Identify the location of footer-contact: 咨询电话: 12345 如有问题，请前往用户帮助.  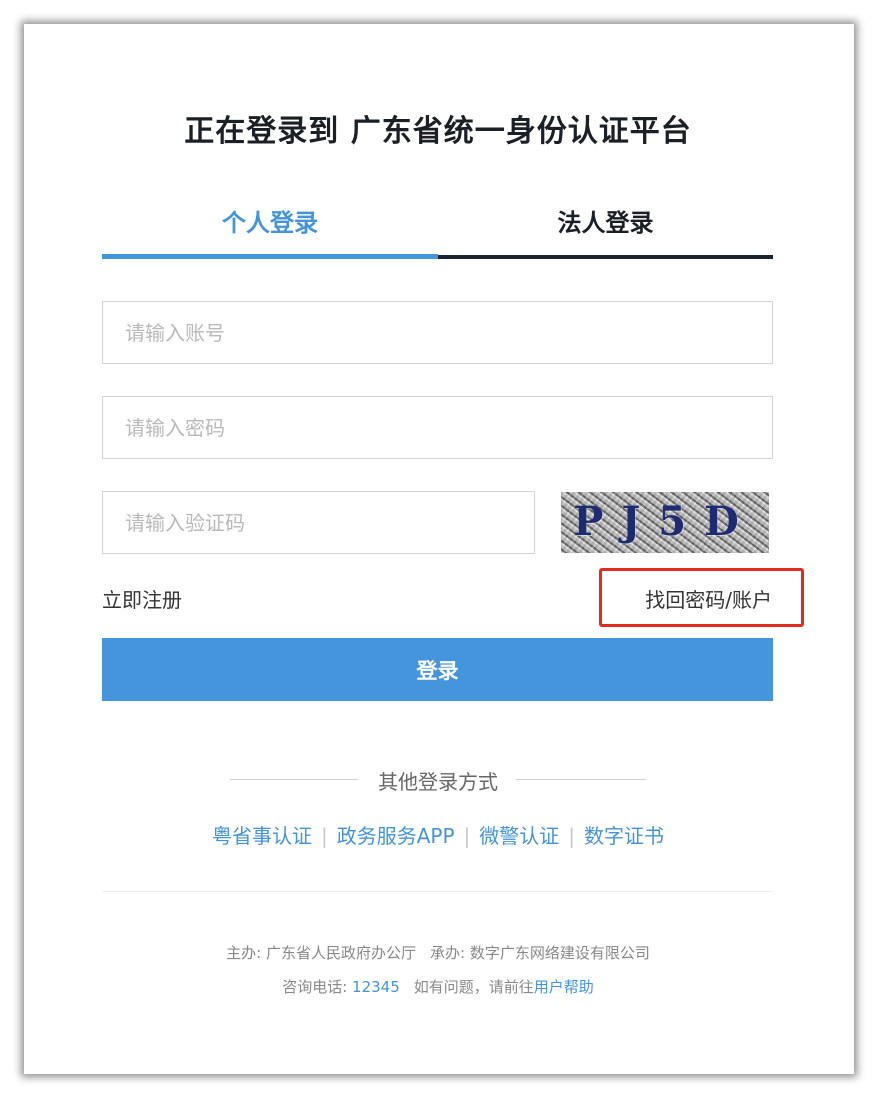
(438, 986).